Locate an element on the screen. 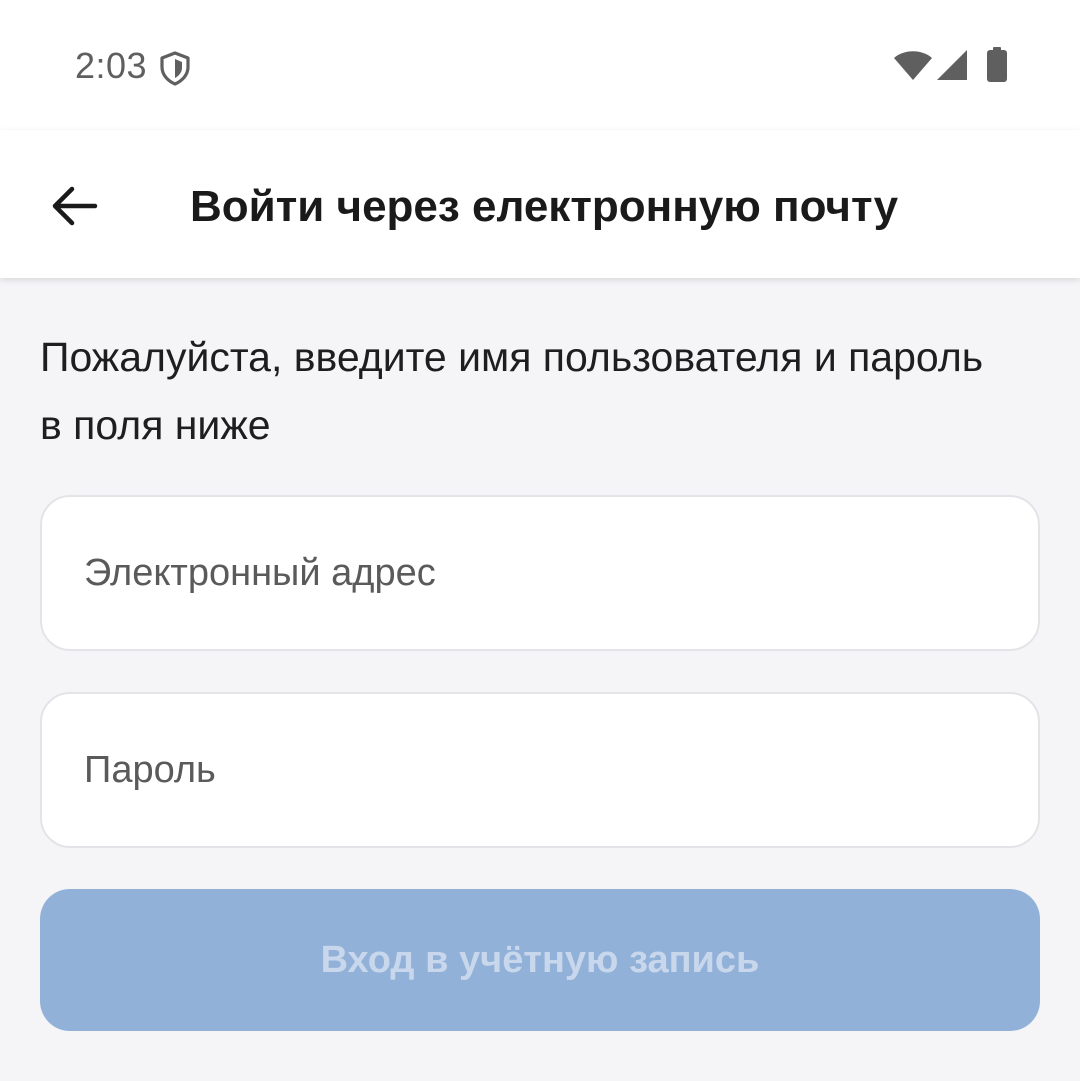  password-field-container is located at coordinates (540, 770).